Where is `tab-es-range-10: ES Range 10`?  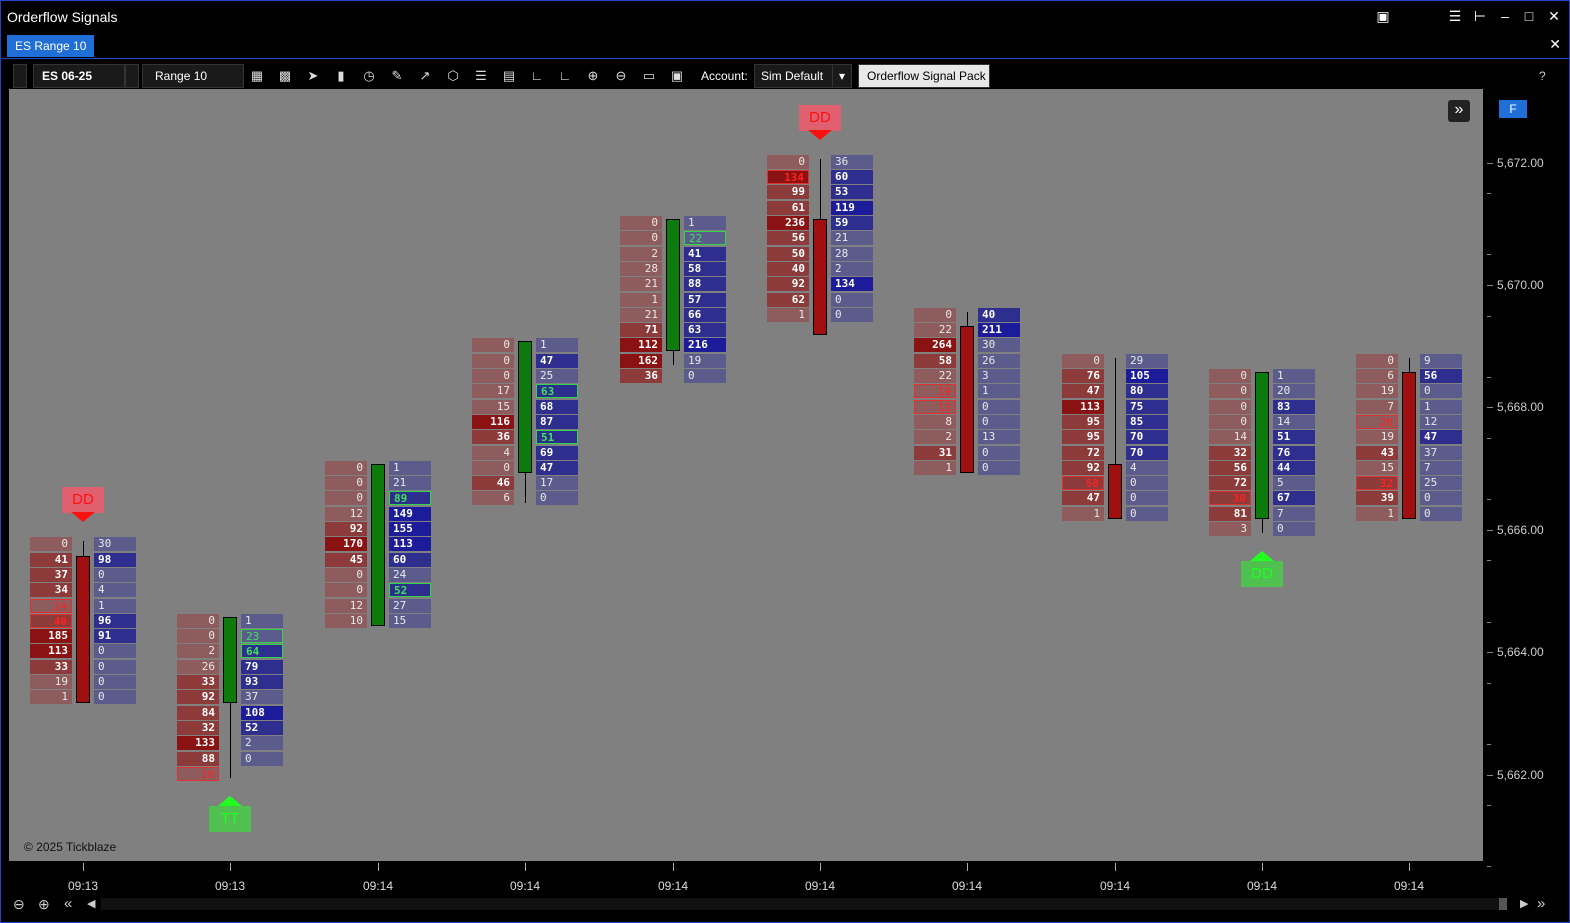
tab-es-range-10: ES Range 10 is located at coordinates (51, 46).